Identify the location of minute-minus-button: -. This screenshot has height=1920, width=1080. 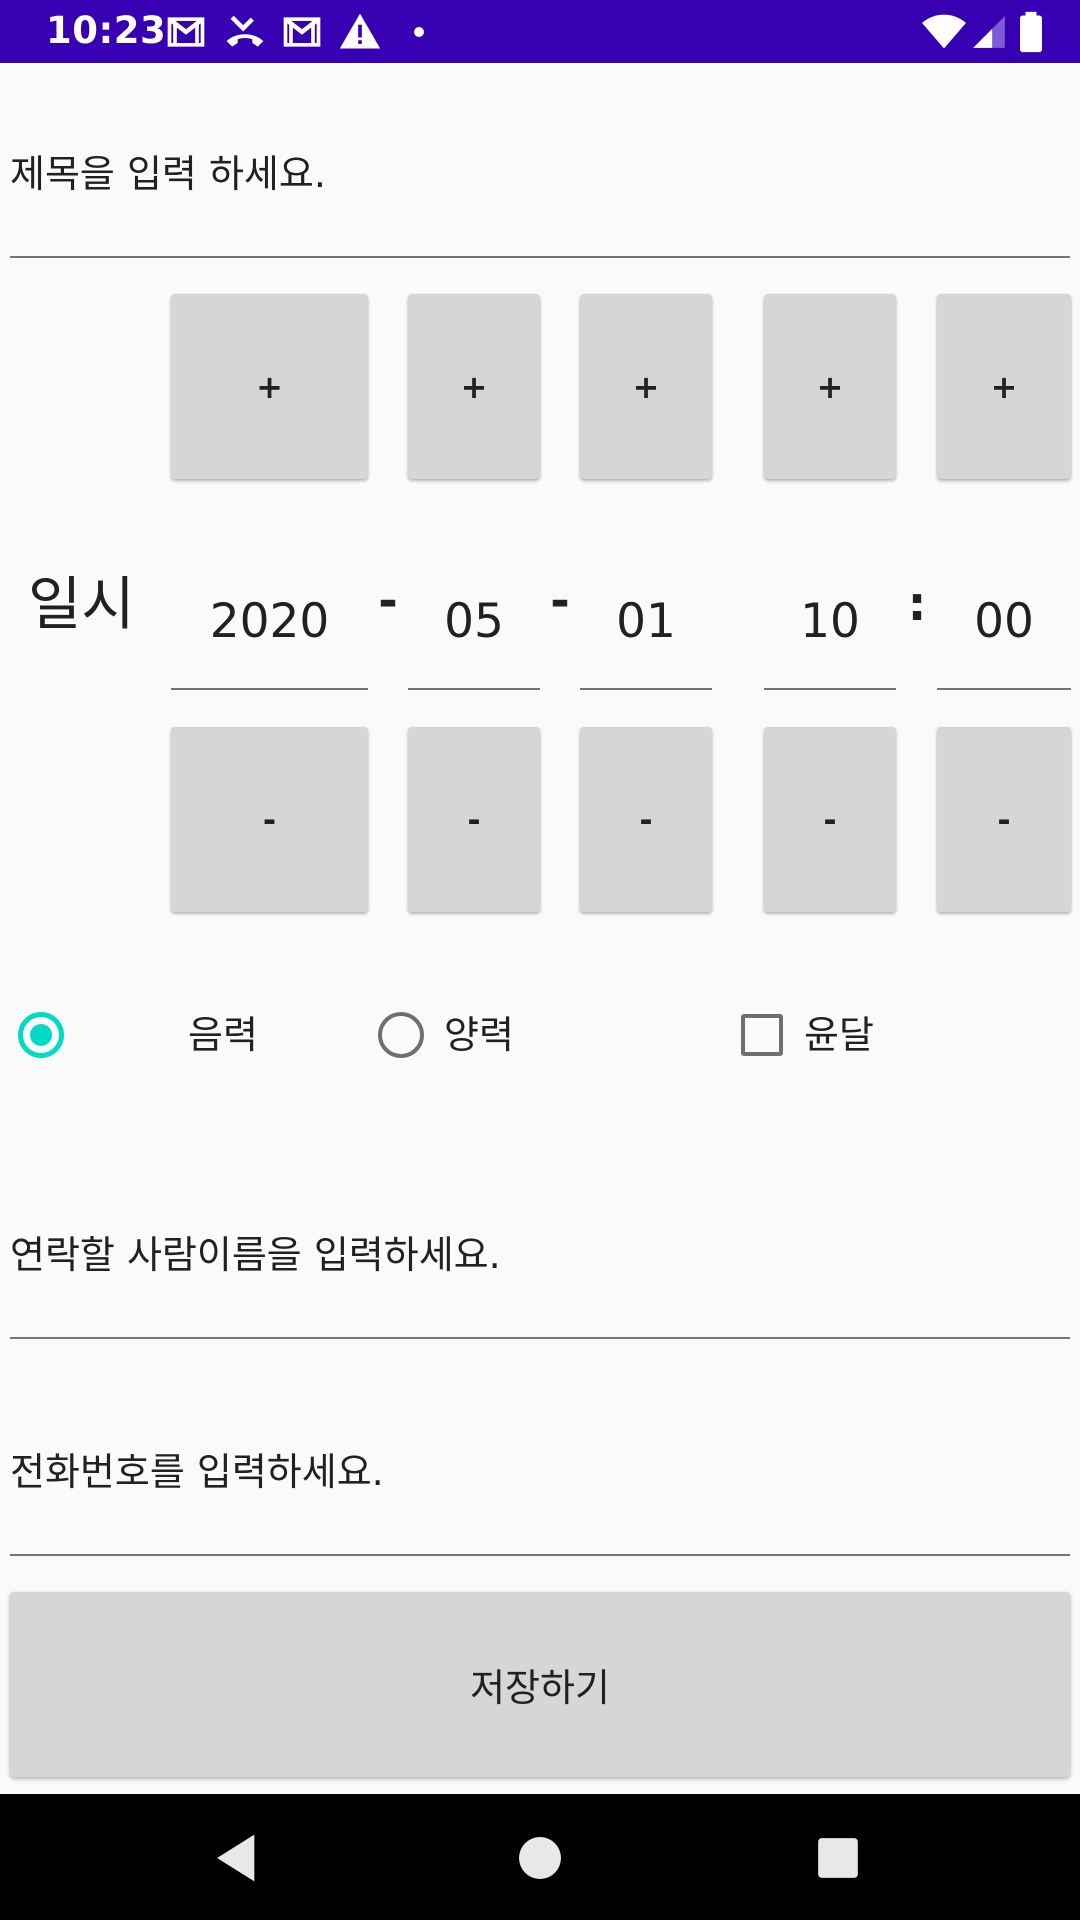
(1004, 819).